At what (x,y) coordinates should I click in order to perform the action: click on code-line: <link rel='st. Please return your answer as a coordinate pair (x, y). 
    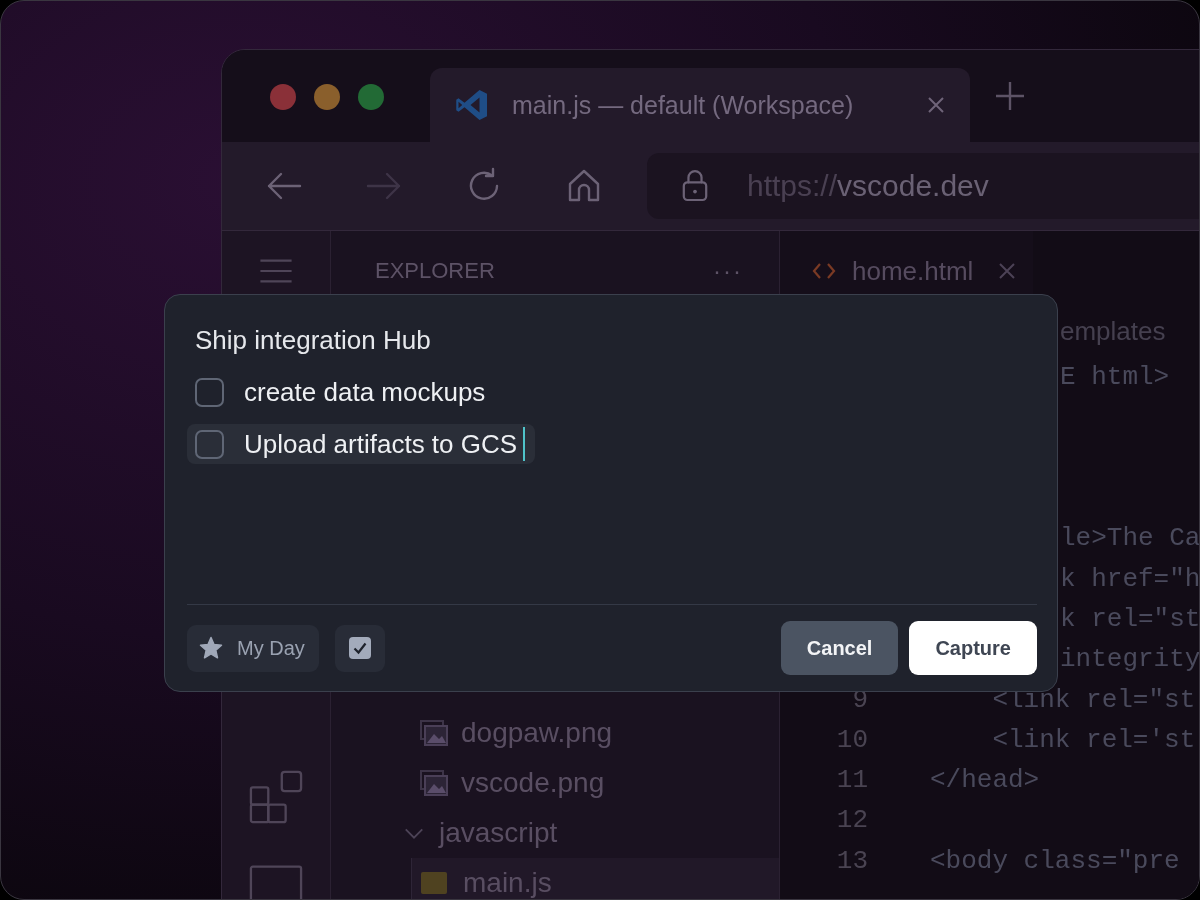
    Looking at the image, I should click on (1093, 739).